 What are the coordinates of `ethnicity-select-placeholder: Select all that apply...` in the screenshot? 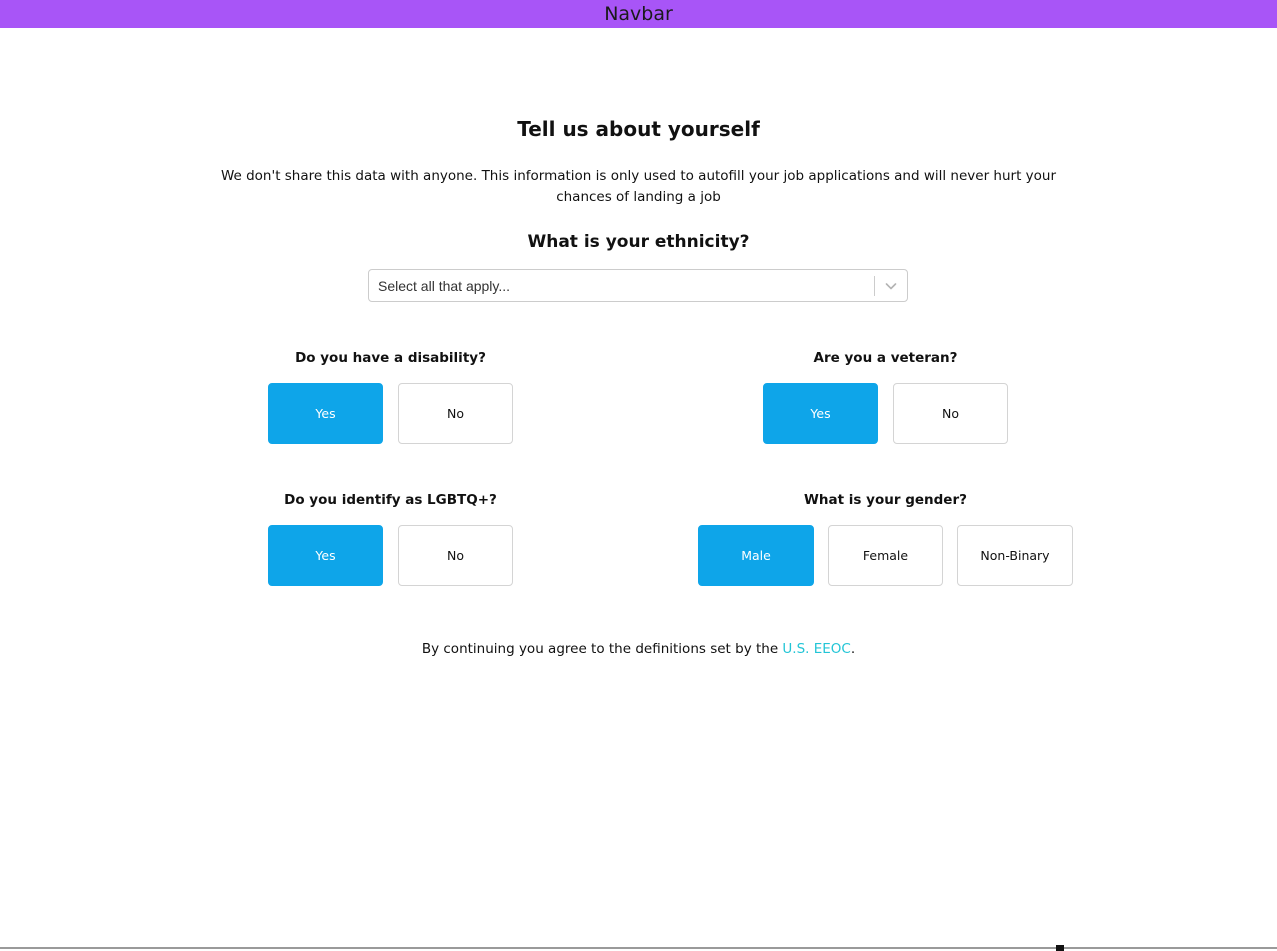 It's located at (444, 285).